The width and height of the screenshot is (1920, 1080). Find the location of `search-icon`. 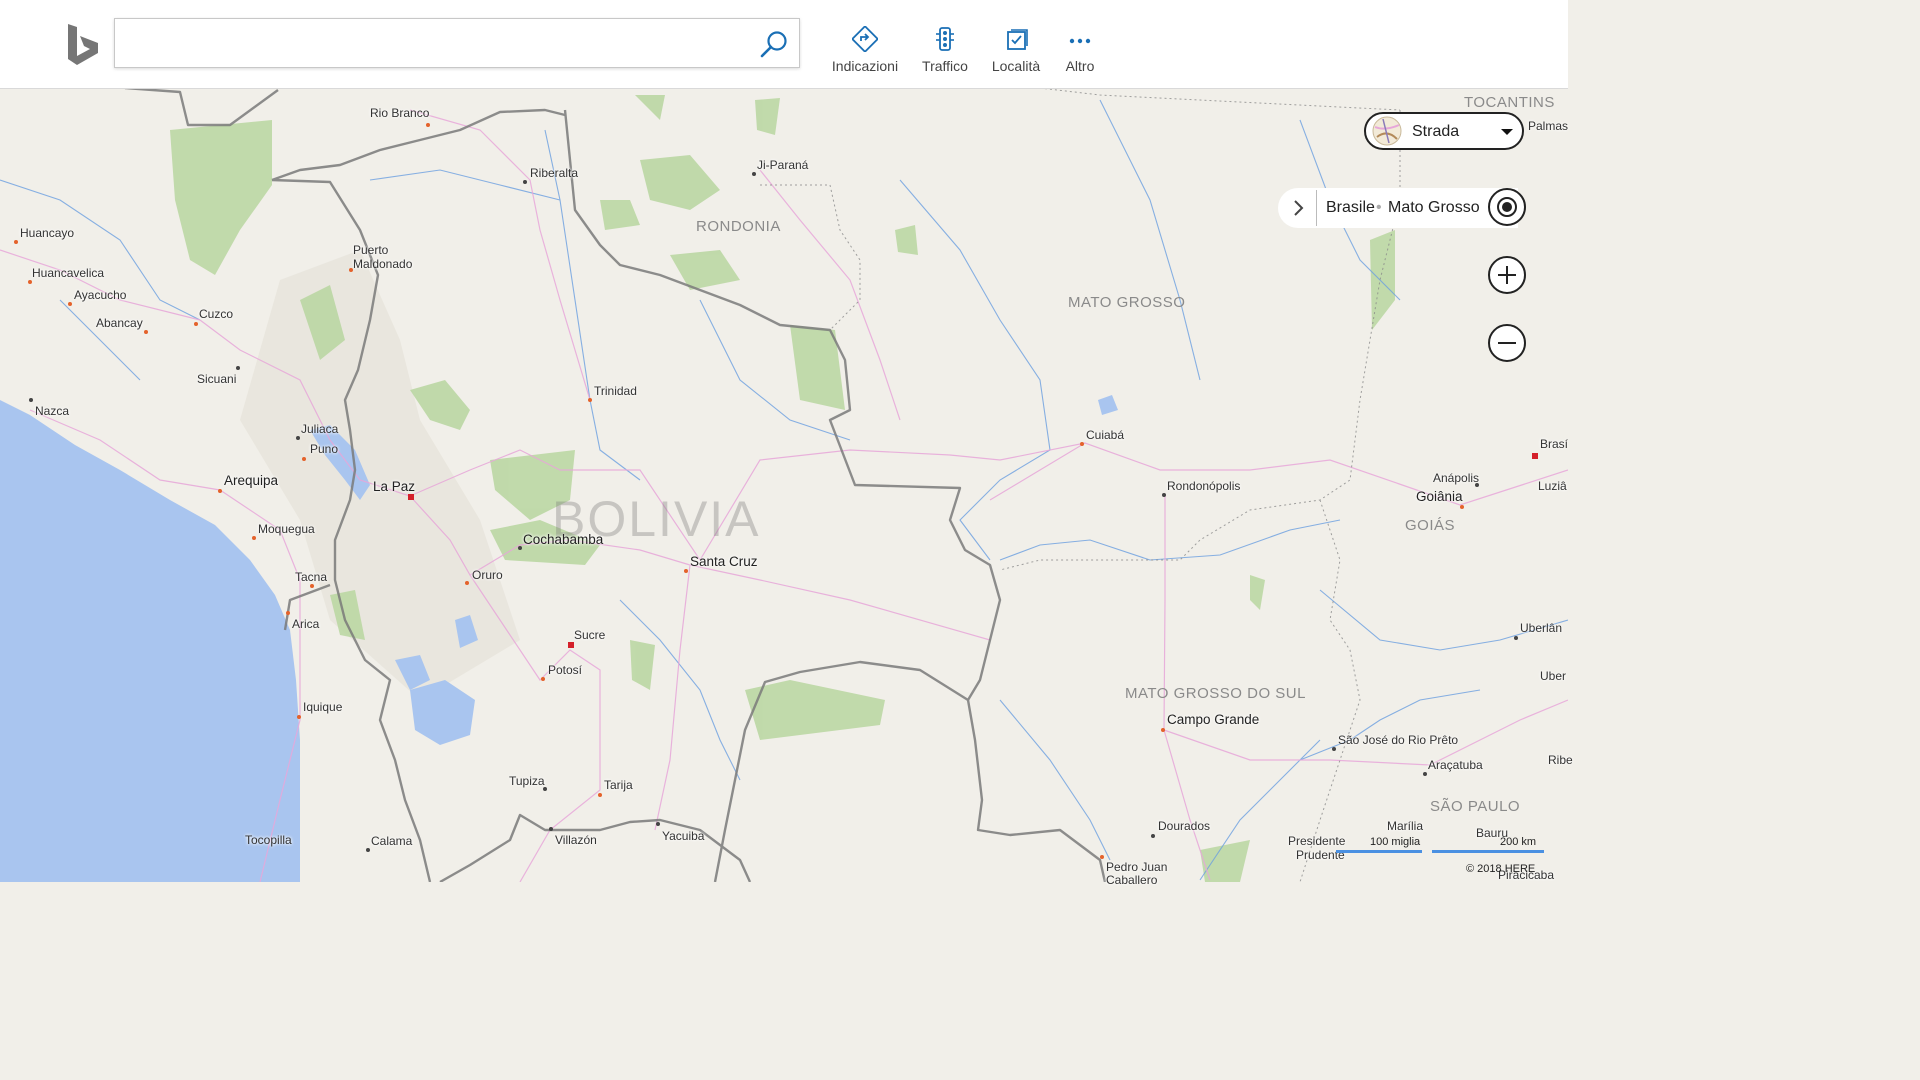

search-icon is located at coordinates (774, 44).